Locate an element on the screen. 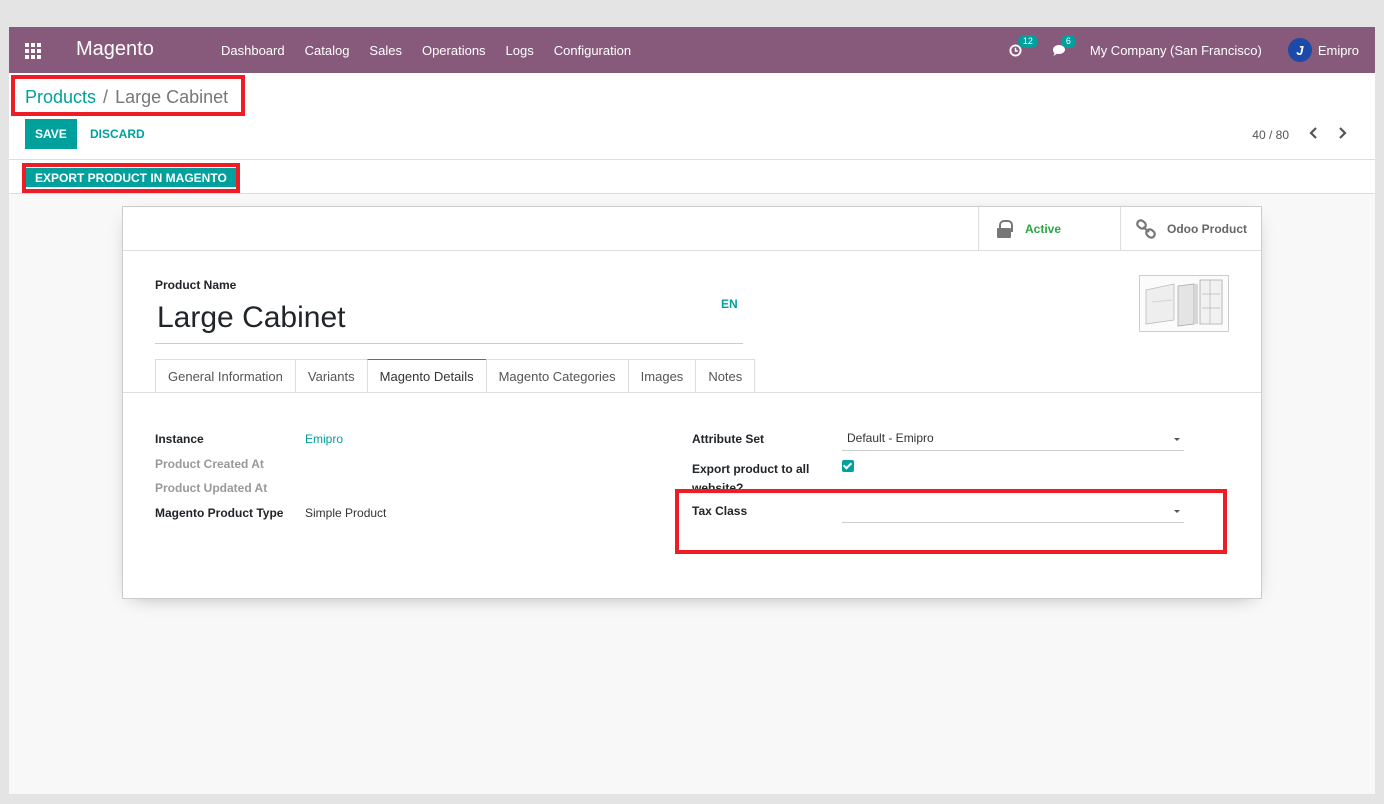  magento-product-type-value: Simple Product is located at coordinates (346, 513).